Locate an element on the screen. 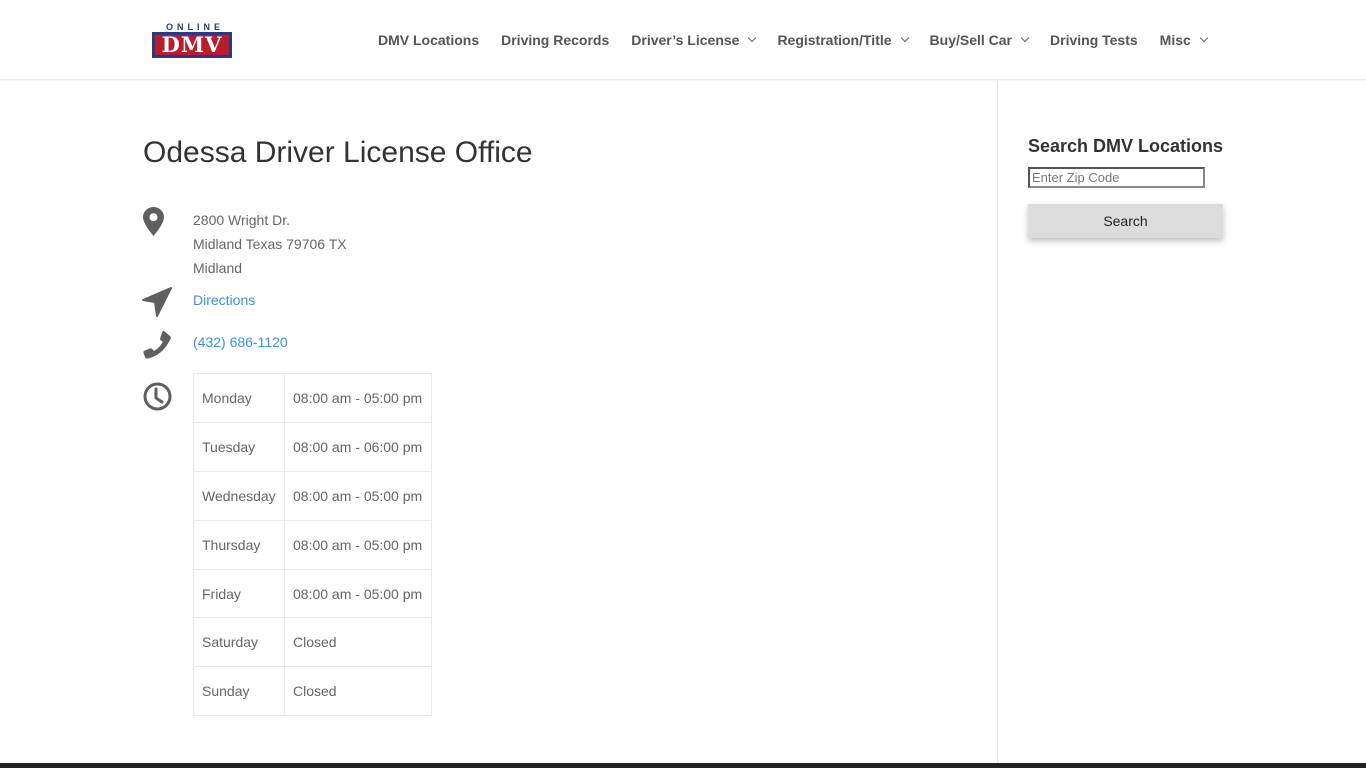 This screenshot has width=1366, height=768. hours-row: Tuesday 08:00 am - 06:00 pm is located at coordinates (312, 446).